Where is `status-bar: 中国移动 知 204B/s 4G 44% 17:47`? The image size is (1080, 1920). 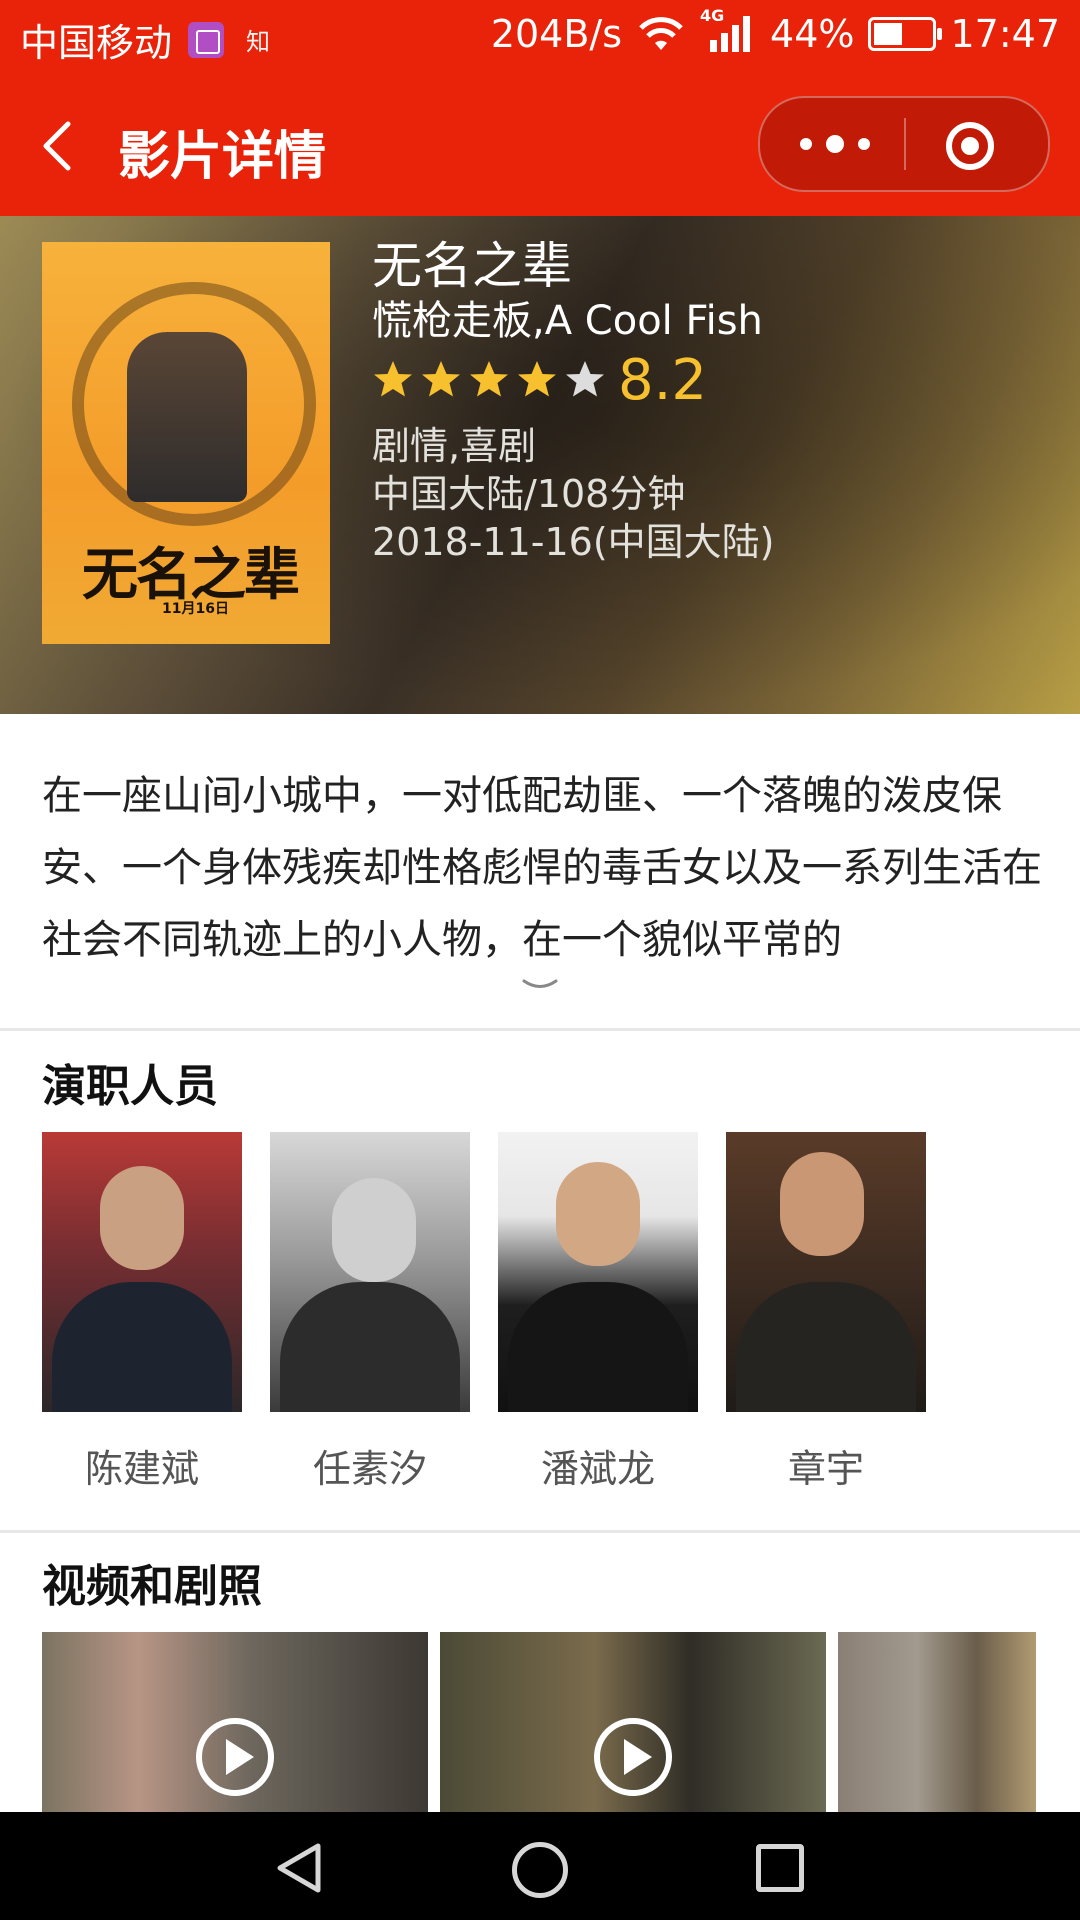 status-bar: 中国移动 知 204B/s 4G 44% 17:47 is located at coordinates (540, 38).